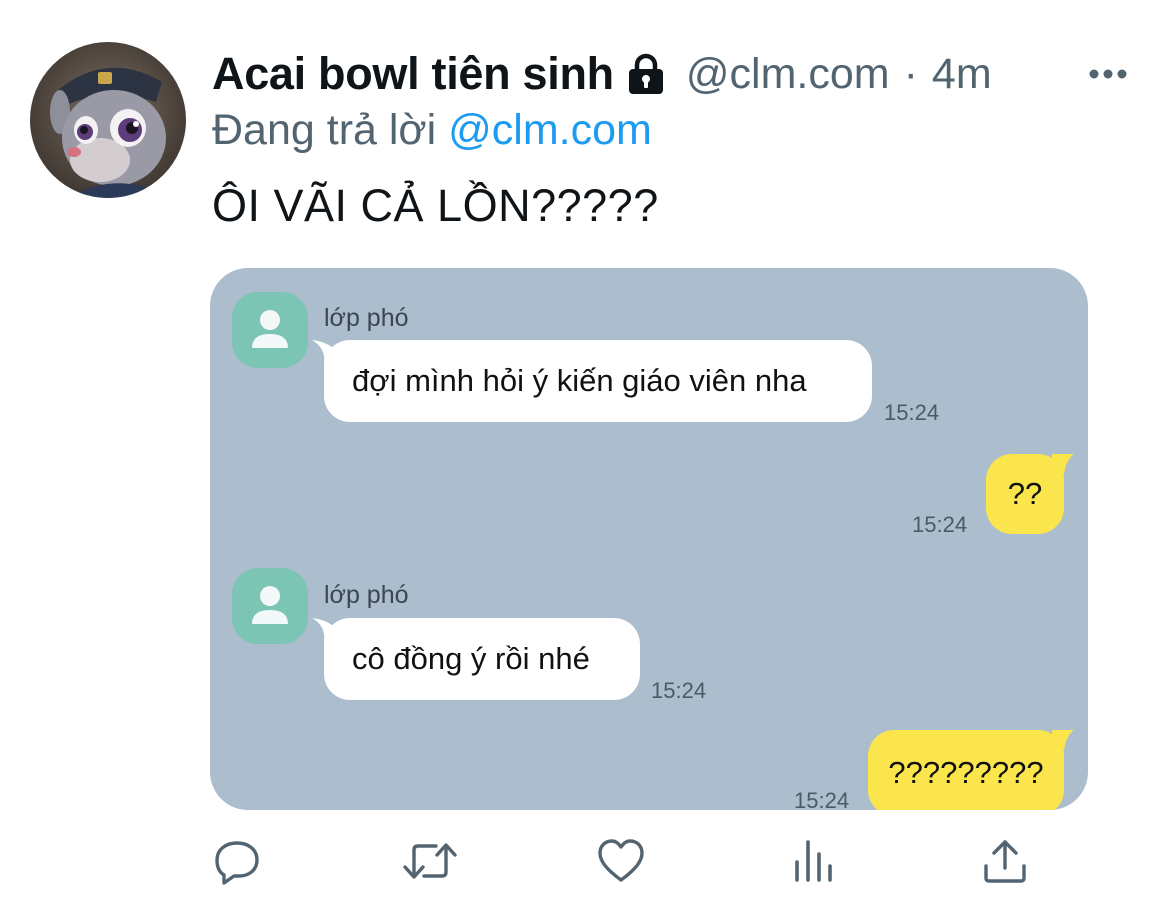 The height and width of the screenshot is (899, 1170). I want to click on tweet-header: Acai bowl tiên sinh @clm.com · 4m, so click(677, 74).